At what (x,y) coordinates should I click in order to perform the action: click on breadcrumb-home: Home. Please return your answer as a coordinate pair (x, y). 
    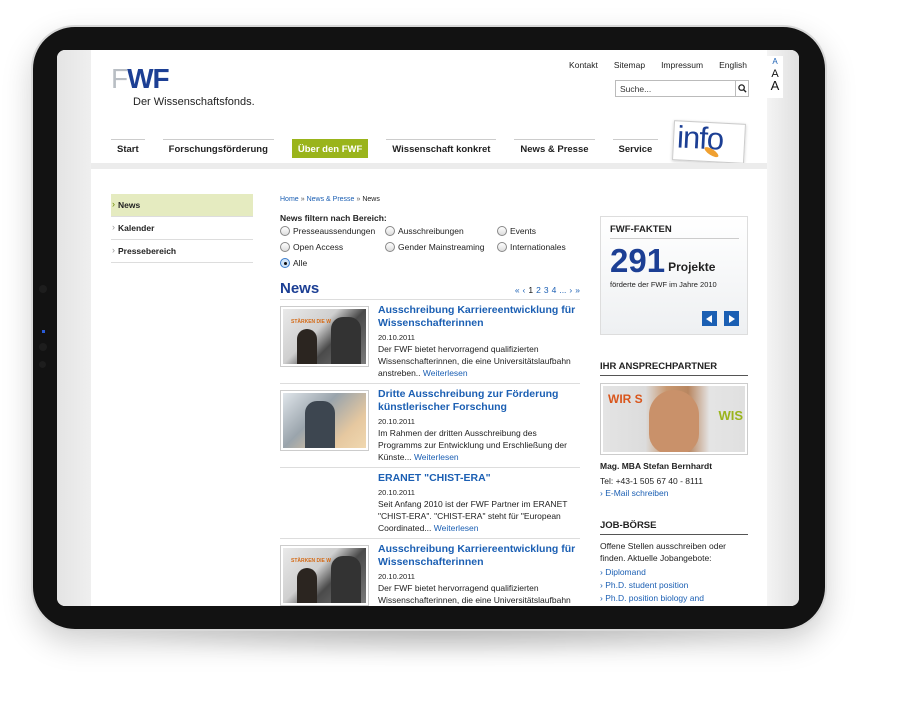
    Looking at the image, I should click on (289, 199).